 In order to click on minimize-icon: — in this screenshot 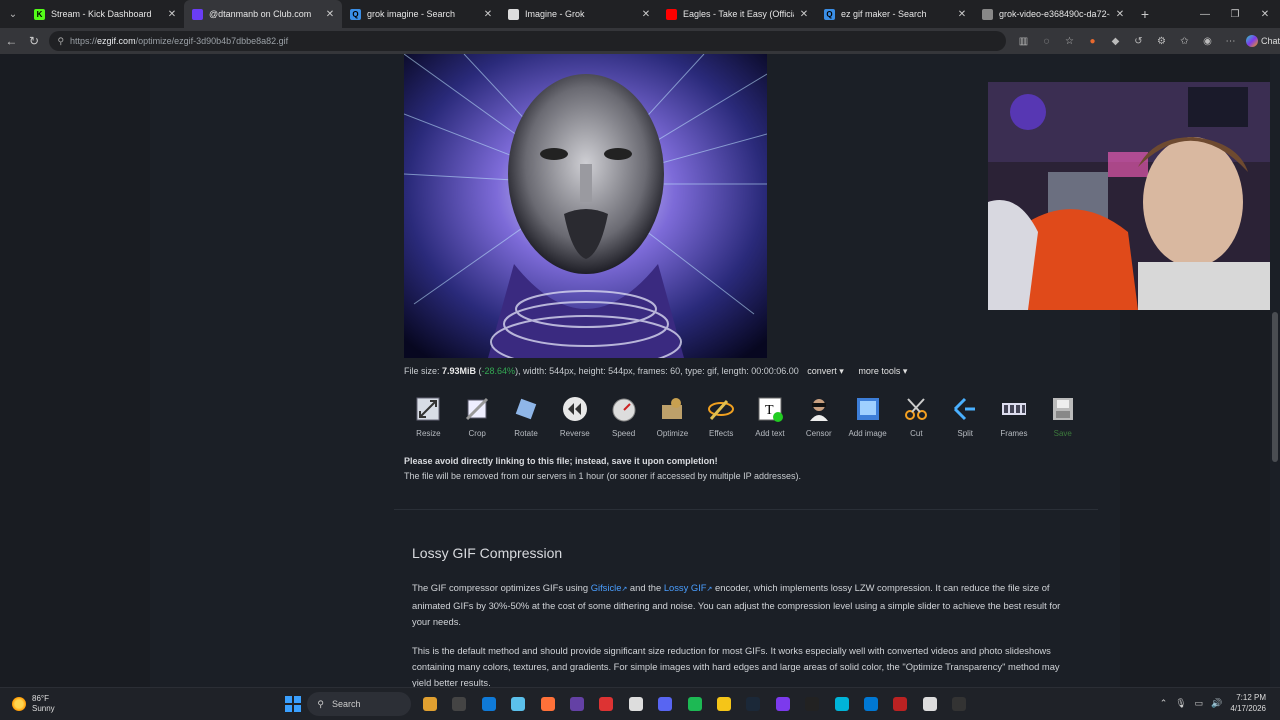, I will do `click(1205, 14)`.